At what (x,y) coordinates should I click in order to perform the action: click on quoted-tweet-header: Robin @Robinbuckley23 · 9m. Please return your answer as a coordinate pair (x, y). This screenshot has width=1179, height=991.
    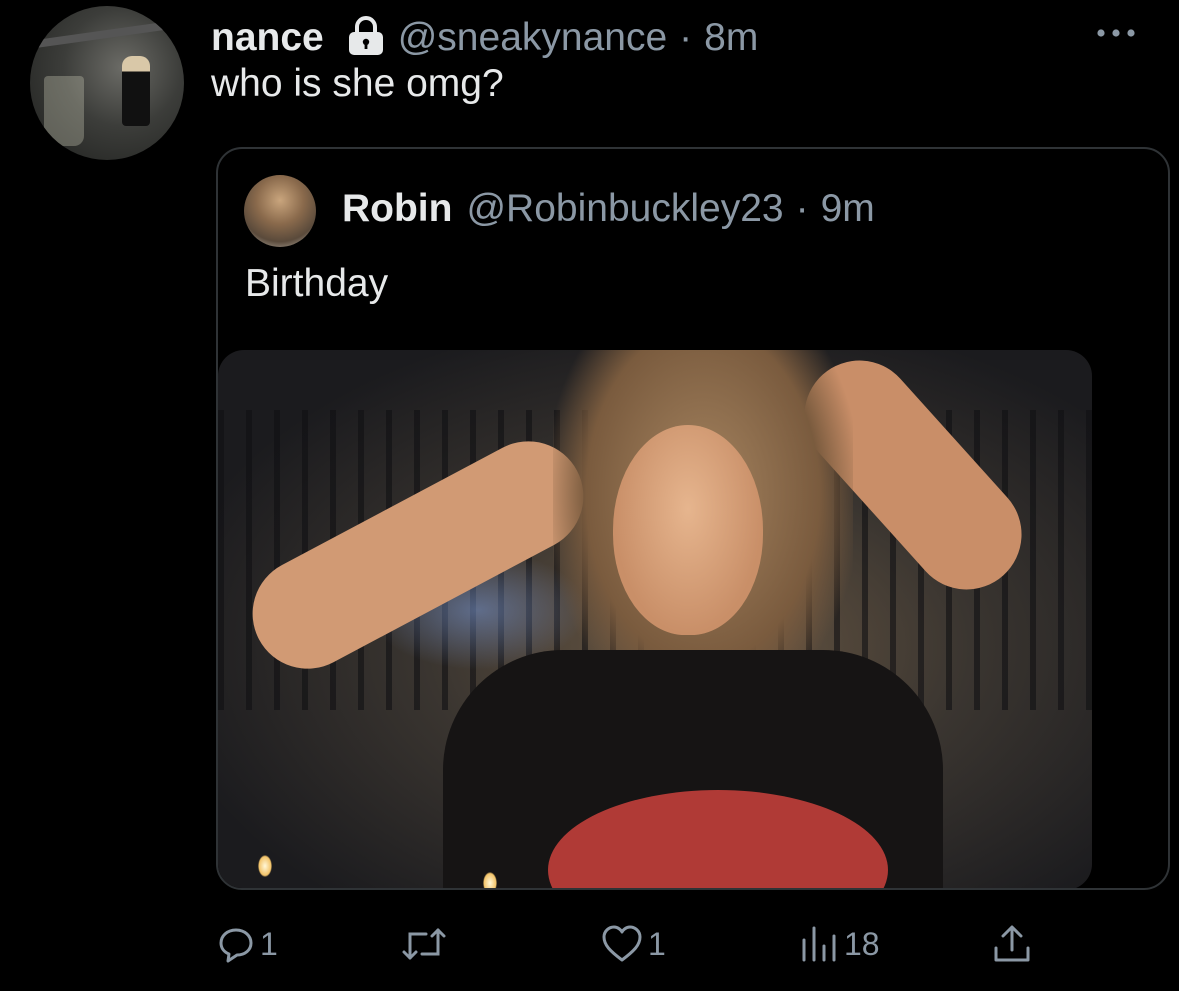
    Looking at the image, I should click on (608, 209).